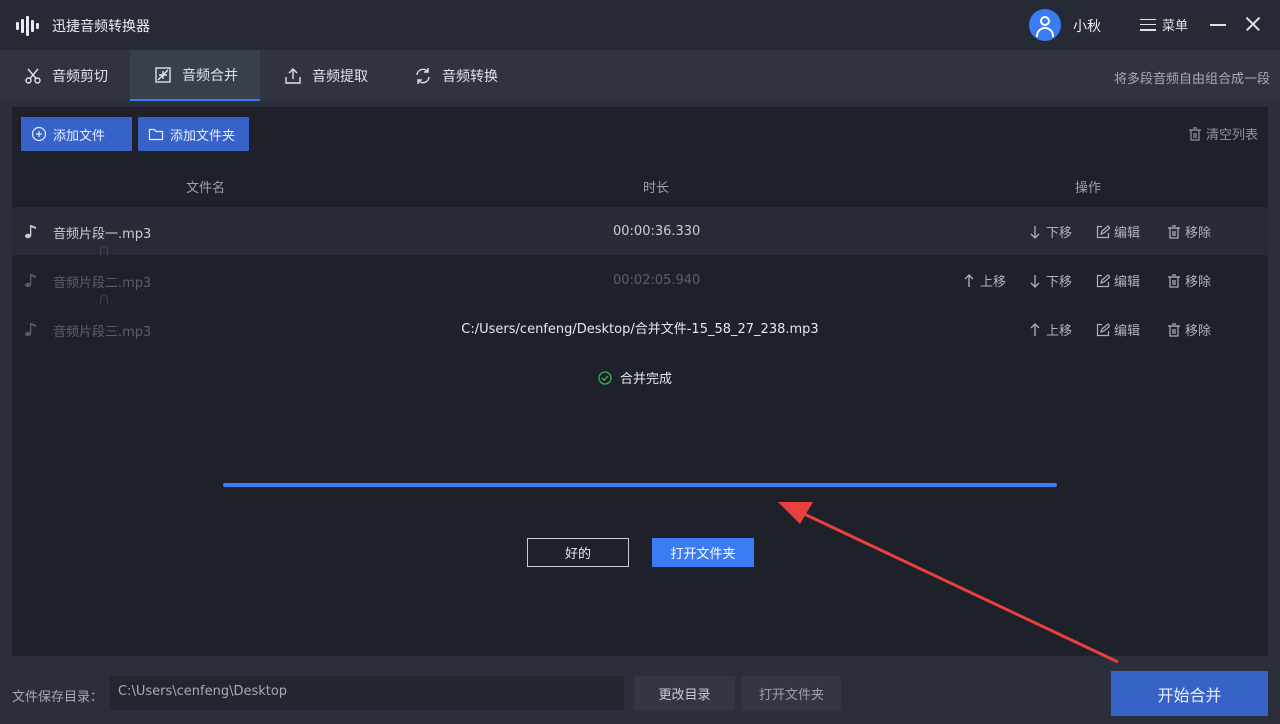 The width and height of the screenshot is (1280, 724). I want to click on tab-label: 音频提取, so click(340, 76).